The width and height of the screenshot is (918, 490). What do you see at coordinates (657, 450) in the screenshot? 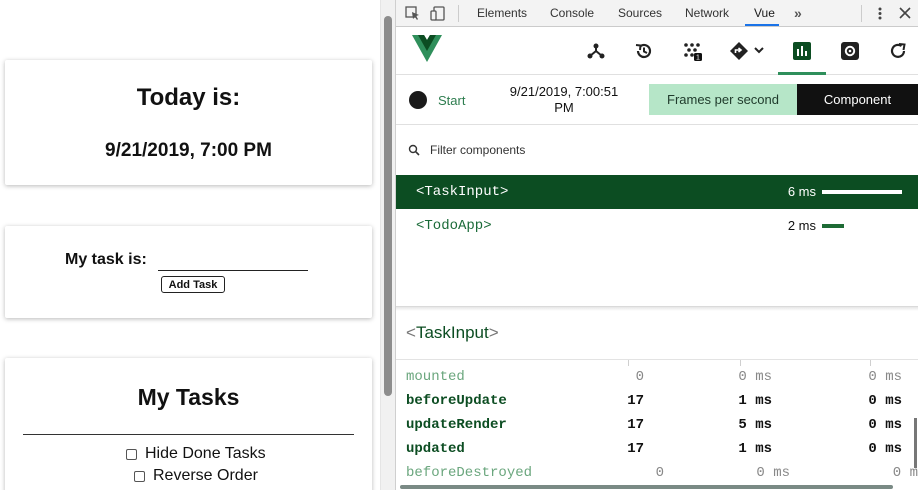
I see `hook-row-updated: updated 17 1 ms 0 ms` at bounding box center [657, 450].